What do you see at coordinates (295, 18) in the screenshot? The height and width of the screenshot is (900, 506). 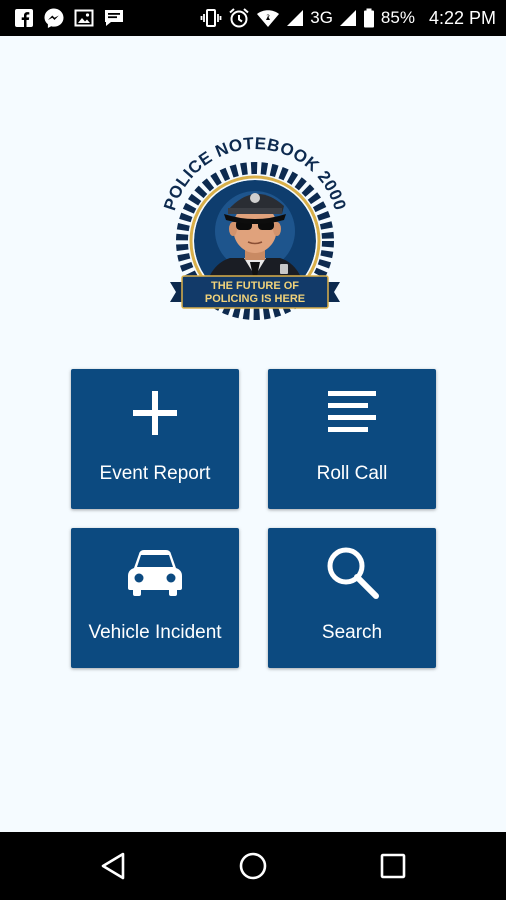 I see `signal-icon` at bounding box center [295, 18].